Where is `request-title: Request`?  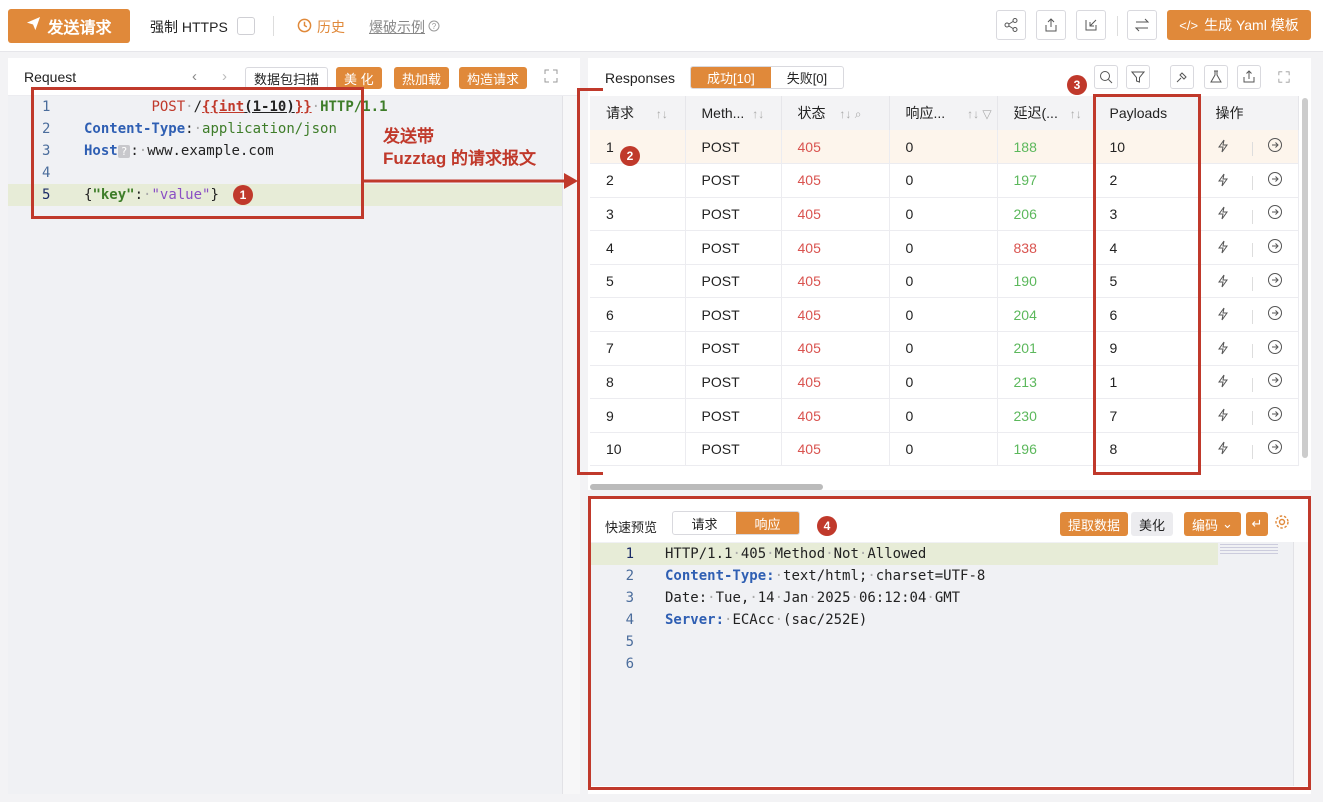
request-title: Request is located at coordinates (50, 76).